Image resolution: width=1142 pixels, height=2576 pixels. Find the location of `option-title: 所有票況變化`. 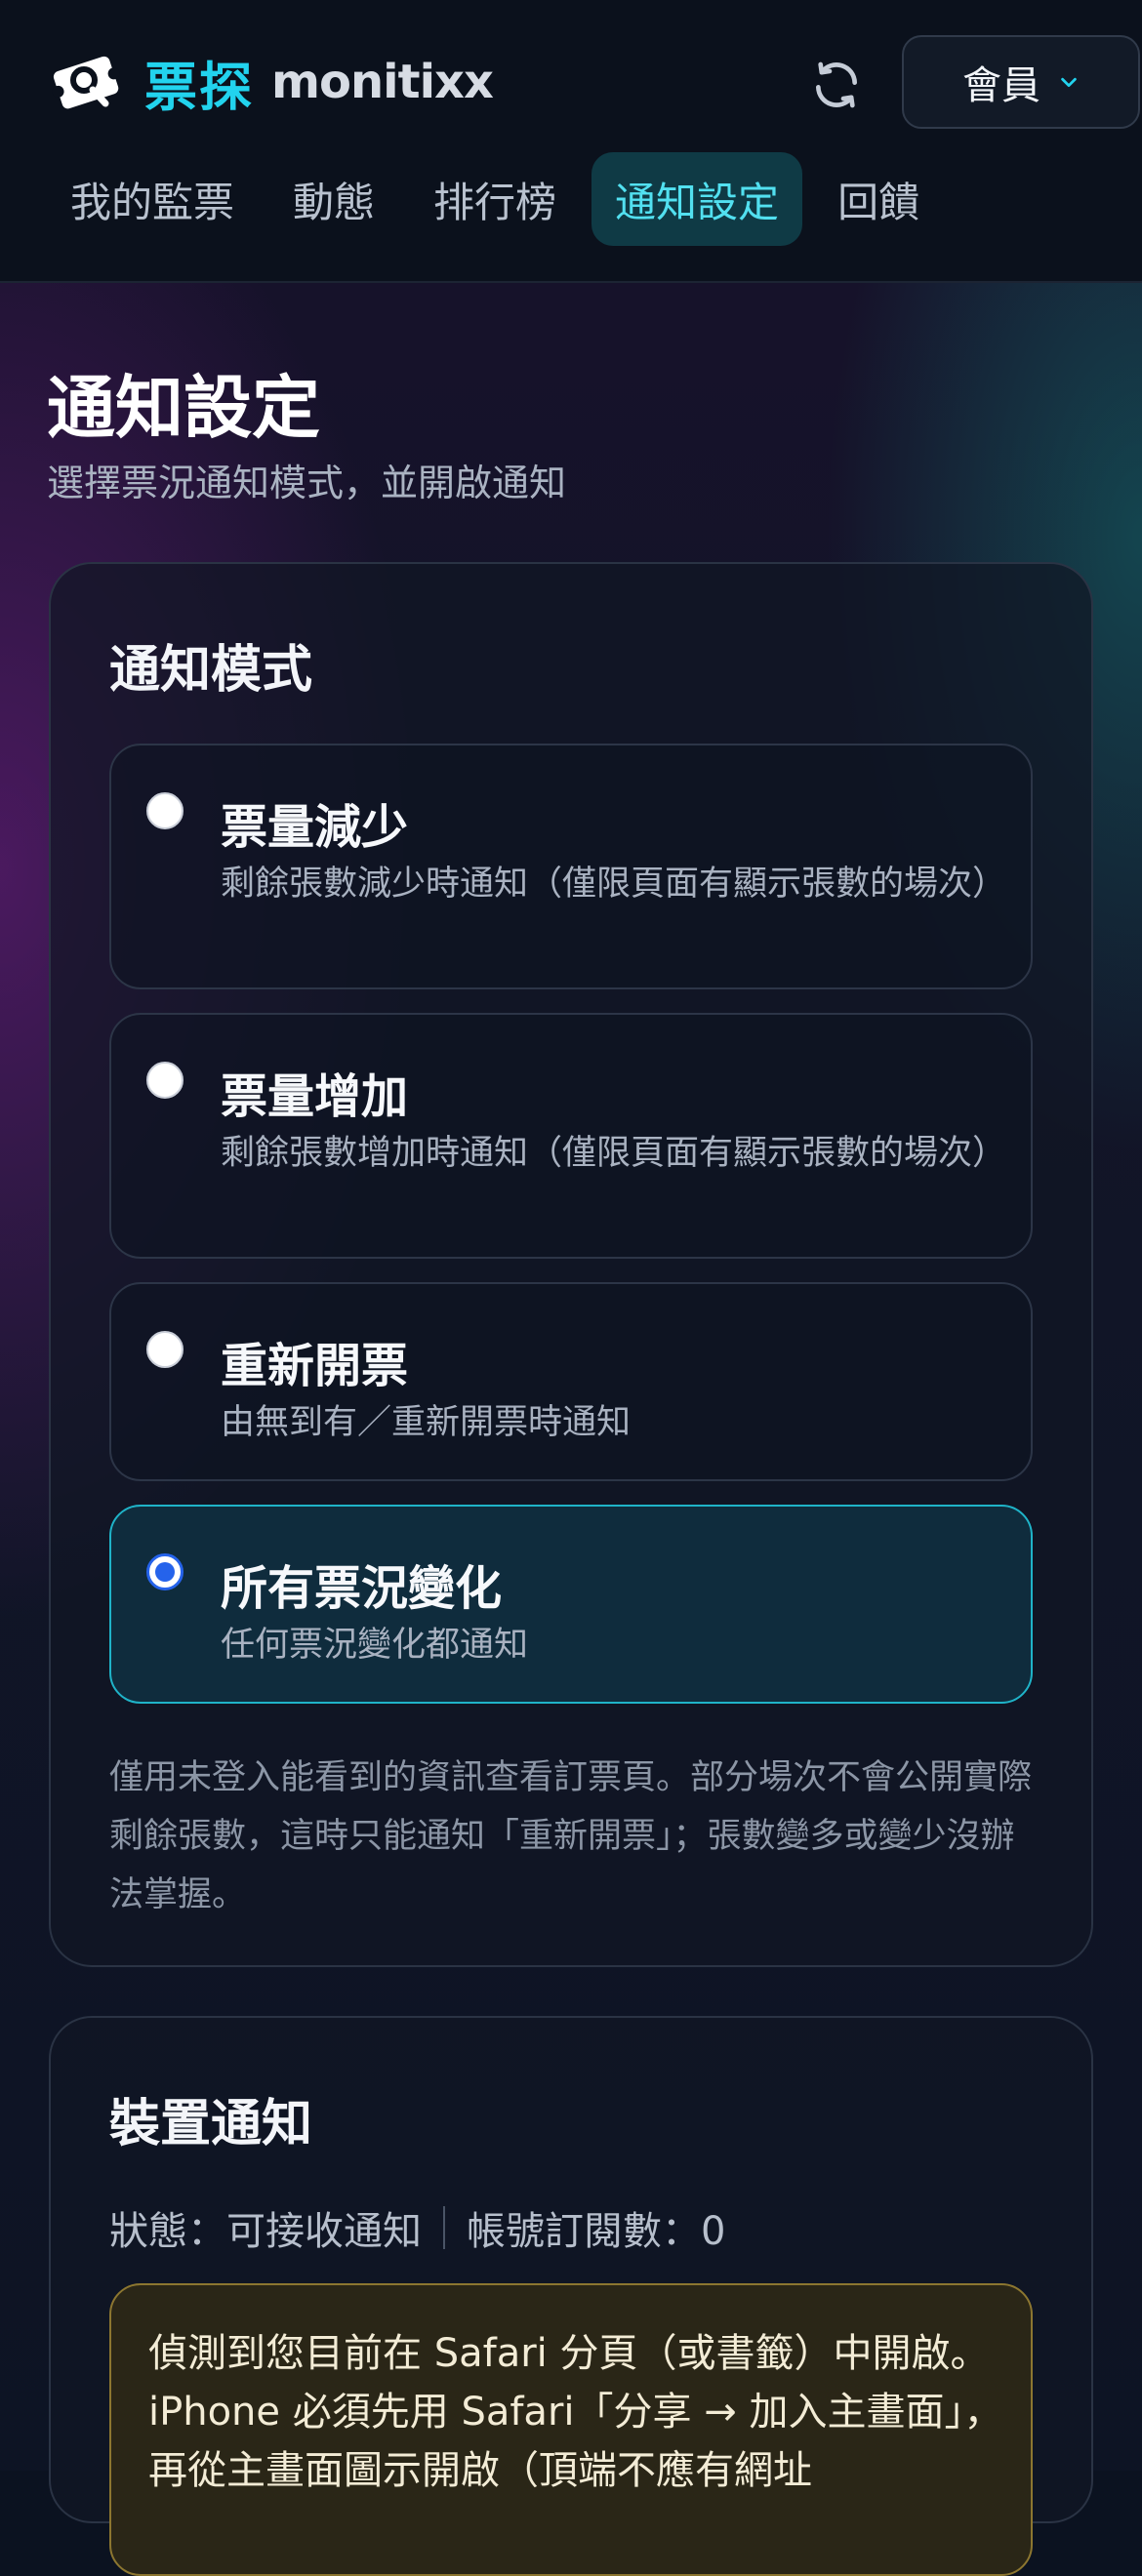

option-title: 所有票況變化 is located at coordinates (362, 1588).